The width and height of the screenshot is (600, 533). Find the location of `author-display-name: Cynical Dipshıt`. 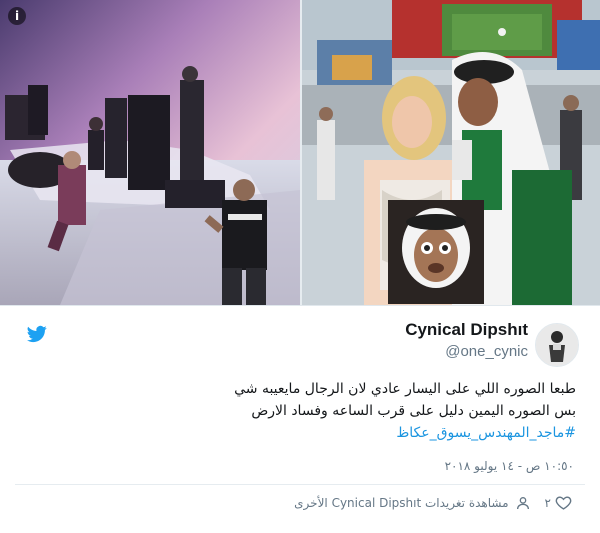

author-display-name: Cynical Dipshıt is located at coordinates (466, 330).